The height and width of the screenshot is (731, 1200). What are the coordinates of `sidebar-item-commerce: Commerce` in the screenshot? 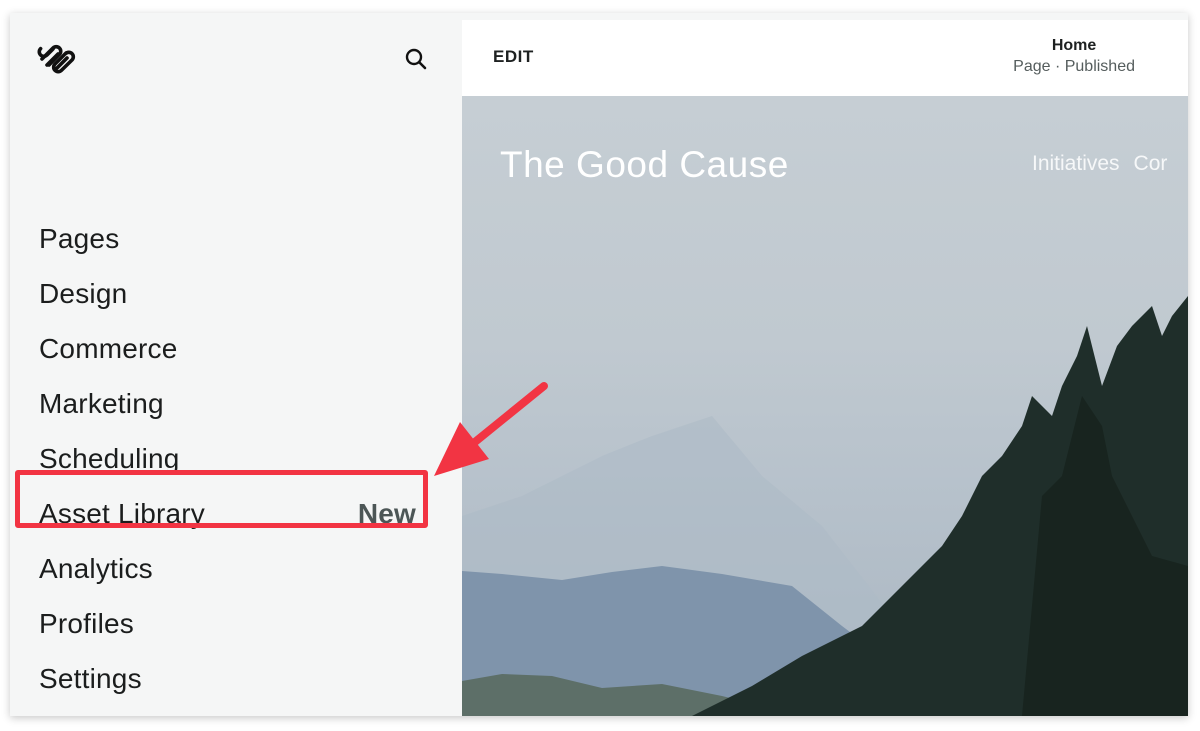 It's located at (236, 348).